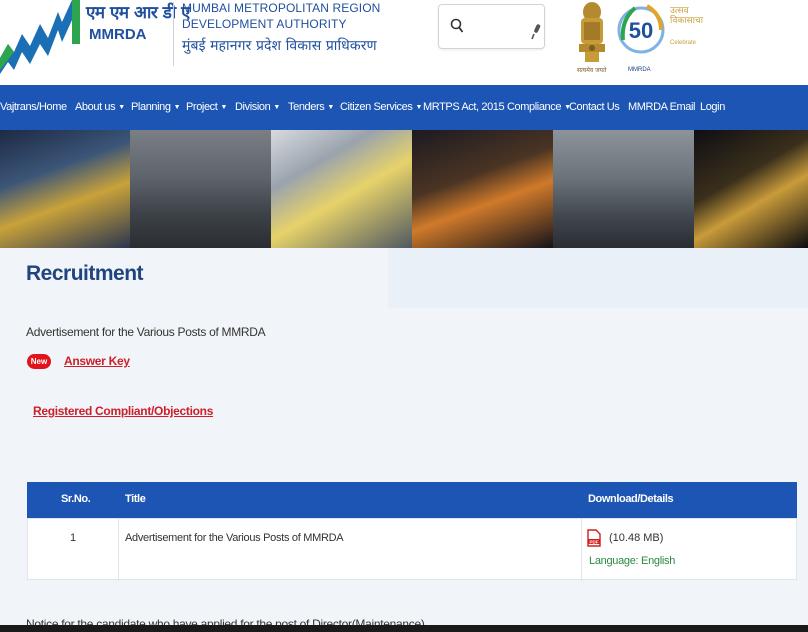 This screenshot has height=632, width=808. Describe the element at coordinates (639, 70) in the screenshot. I see `badge-caption: MMRDA` at that location.